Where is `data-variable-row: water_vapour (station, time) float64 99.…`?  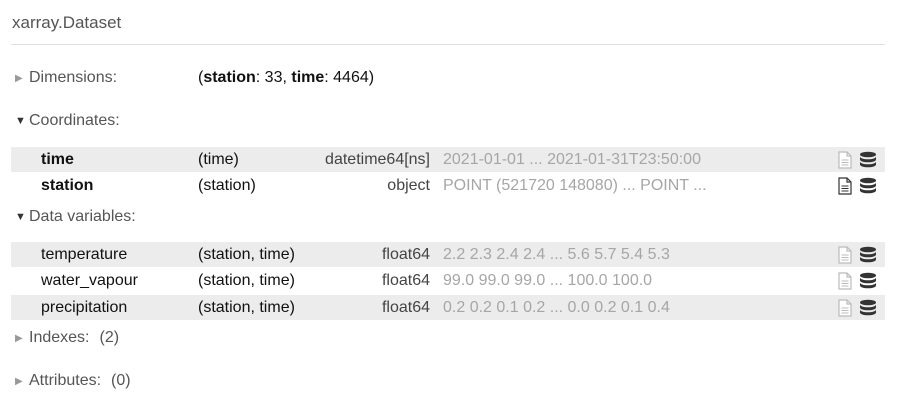
data-variable-row: water_vapour (station, time) float64 99.… is located at coordinates (448, 280).